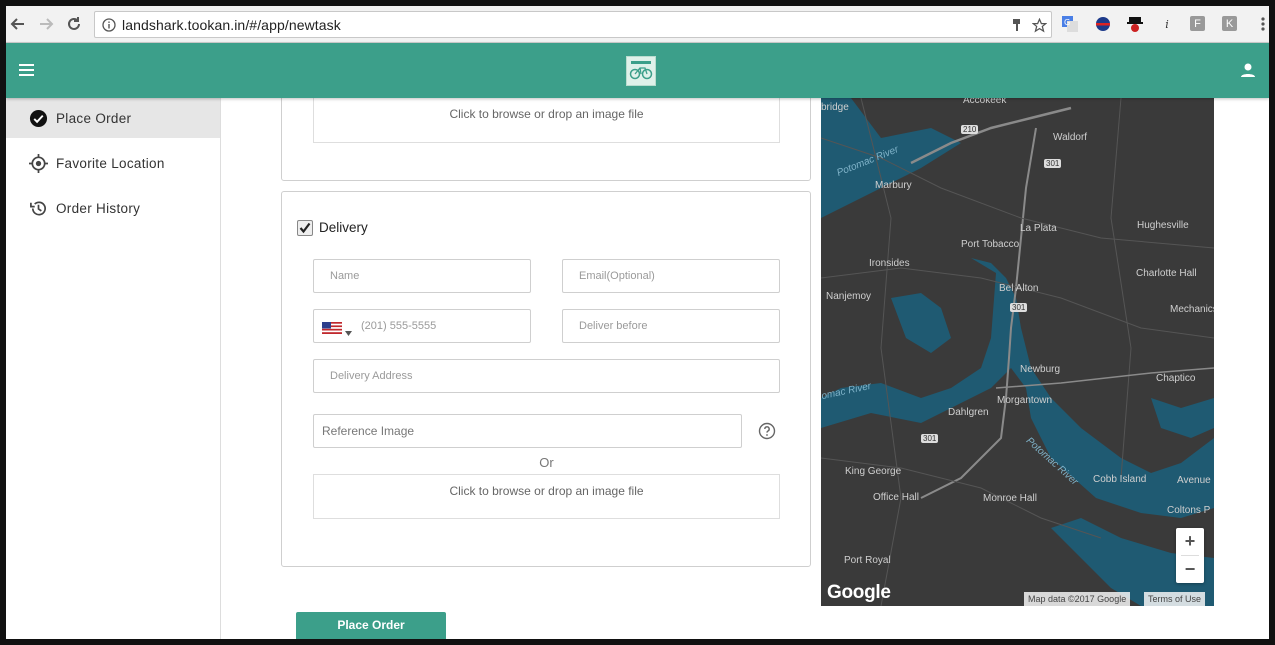  What do you see at coordinates (1197, 23) in the screenshot?
I see `f-extension-icon: F` at bounding box center [1197, 23].